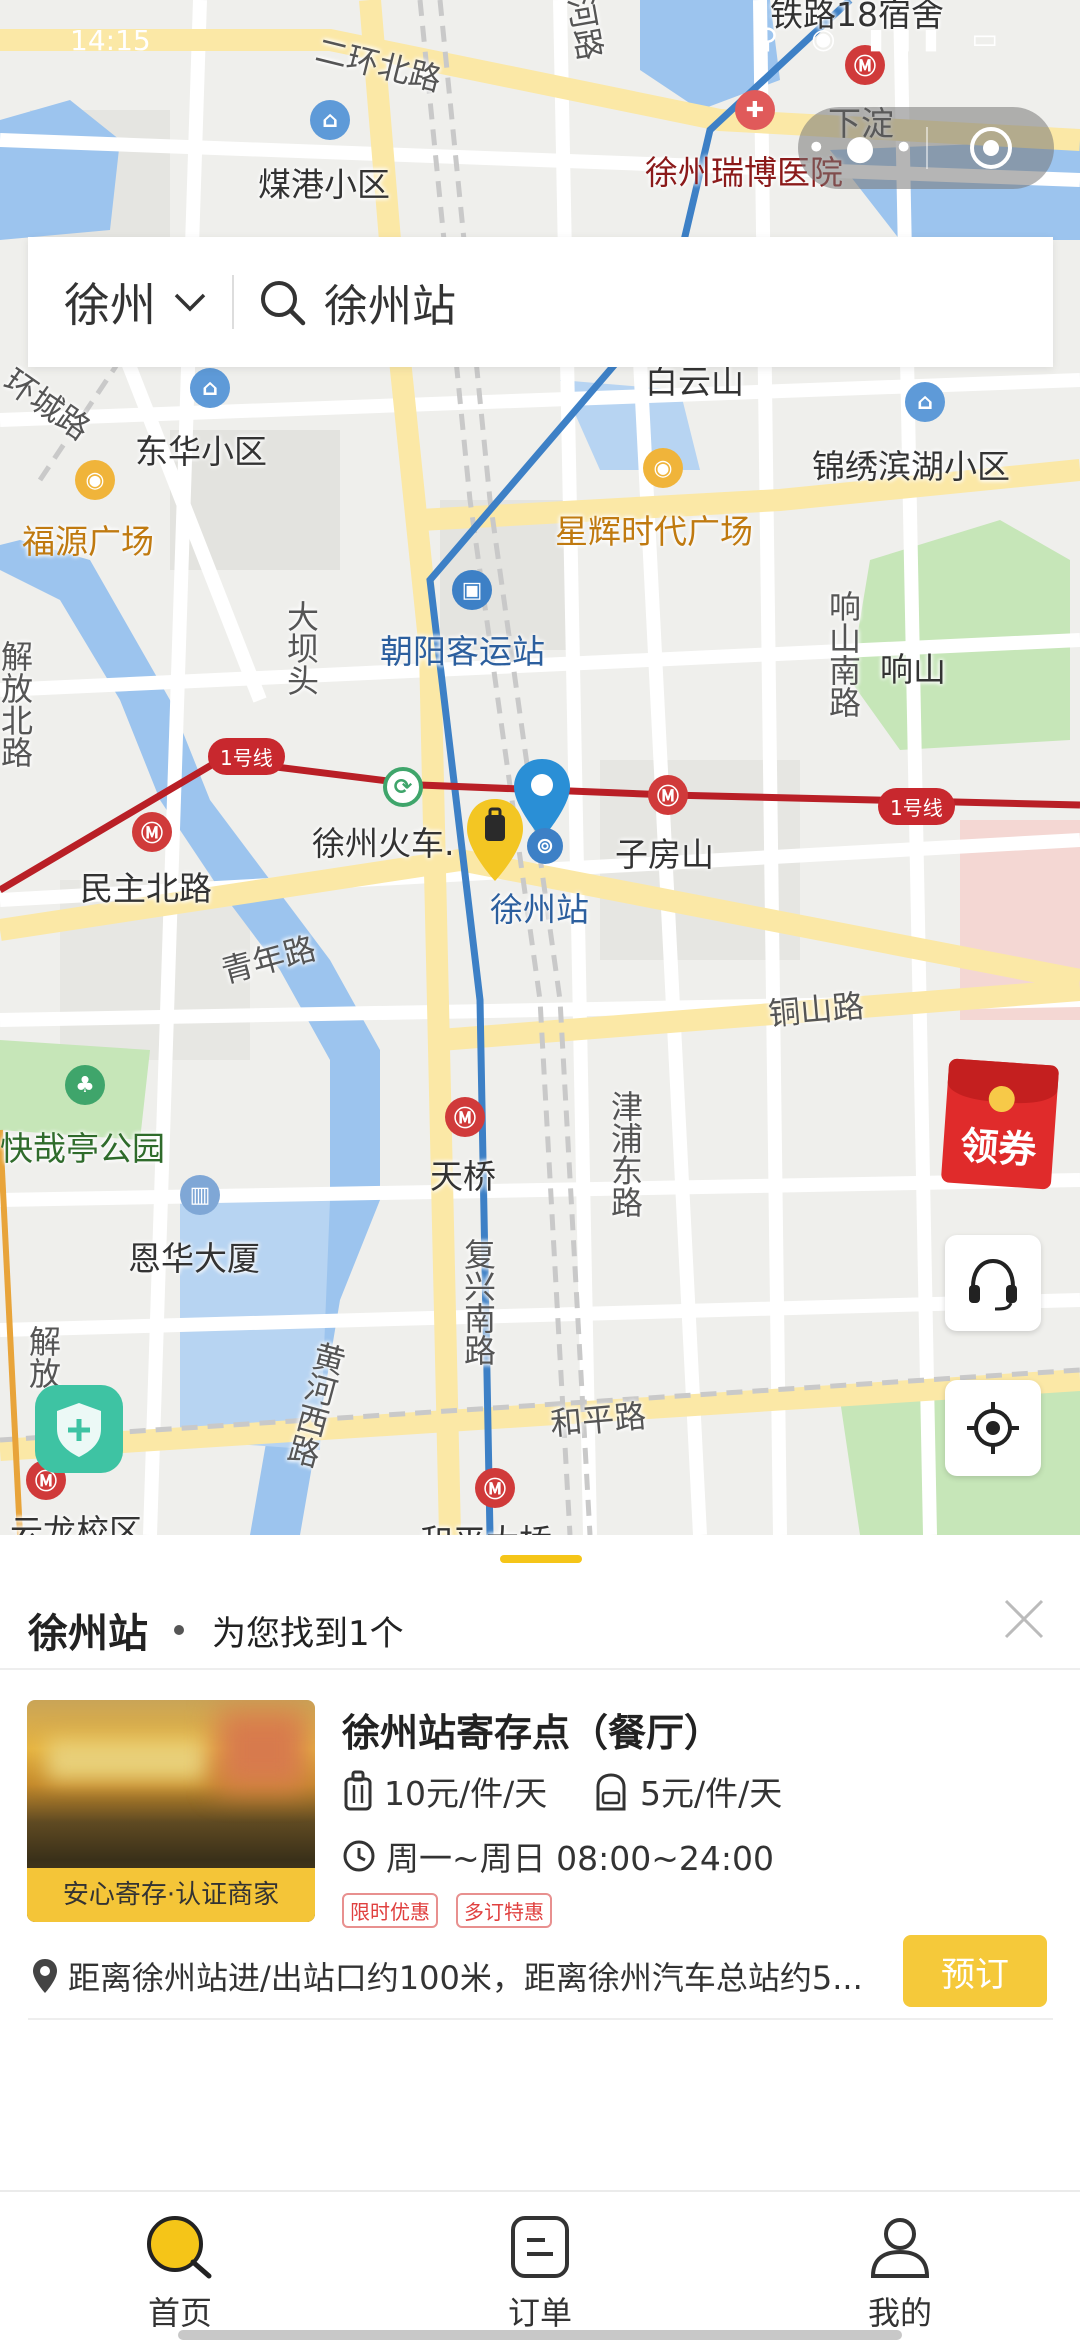 The image size is (1080, 2342). What do you see at coordinates (532, 1733) in the screenshot?
I see `shop-name: 徐州站寄存点（餐厅）` at bounding box center [532, 1733].